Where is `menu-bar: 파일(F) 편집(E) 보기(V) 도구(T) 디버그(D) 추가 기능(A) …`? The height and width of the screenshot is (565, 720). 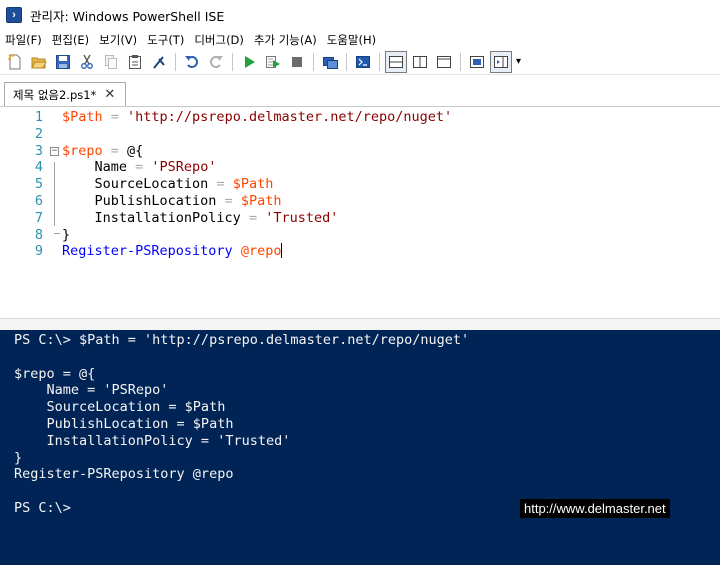 menu-bar: 파일(F) 편집(E) 보기(V) 도구(T) 디버그(D) 추가 기능(A) … is located at coordinates (360, 39).